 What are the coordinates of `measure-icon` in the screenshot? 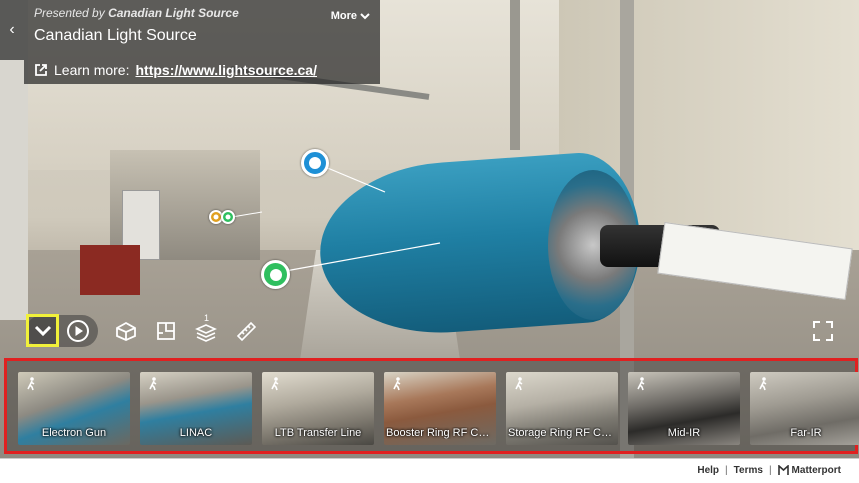 It's located at (246, 331).